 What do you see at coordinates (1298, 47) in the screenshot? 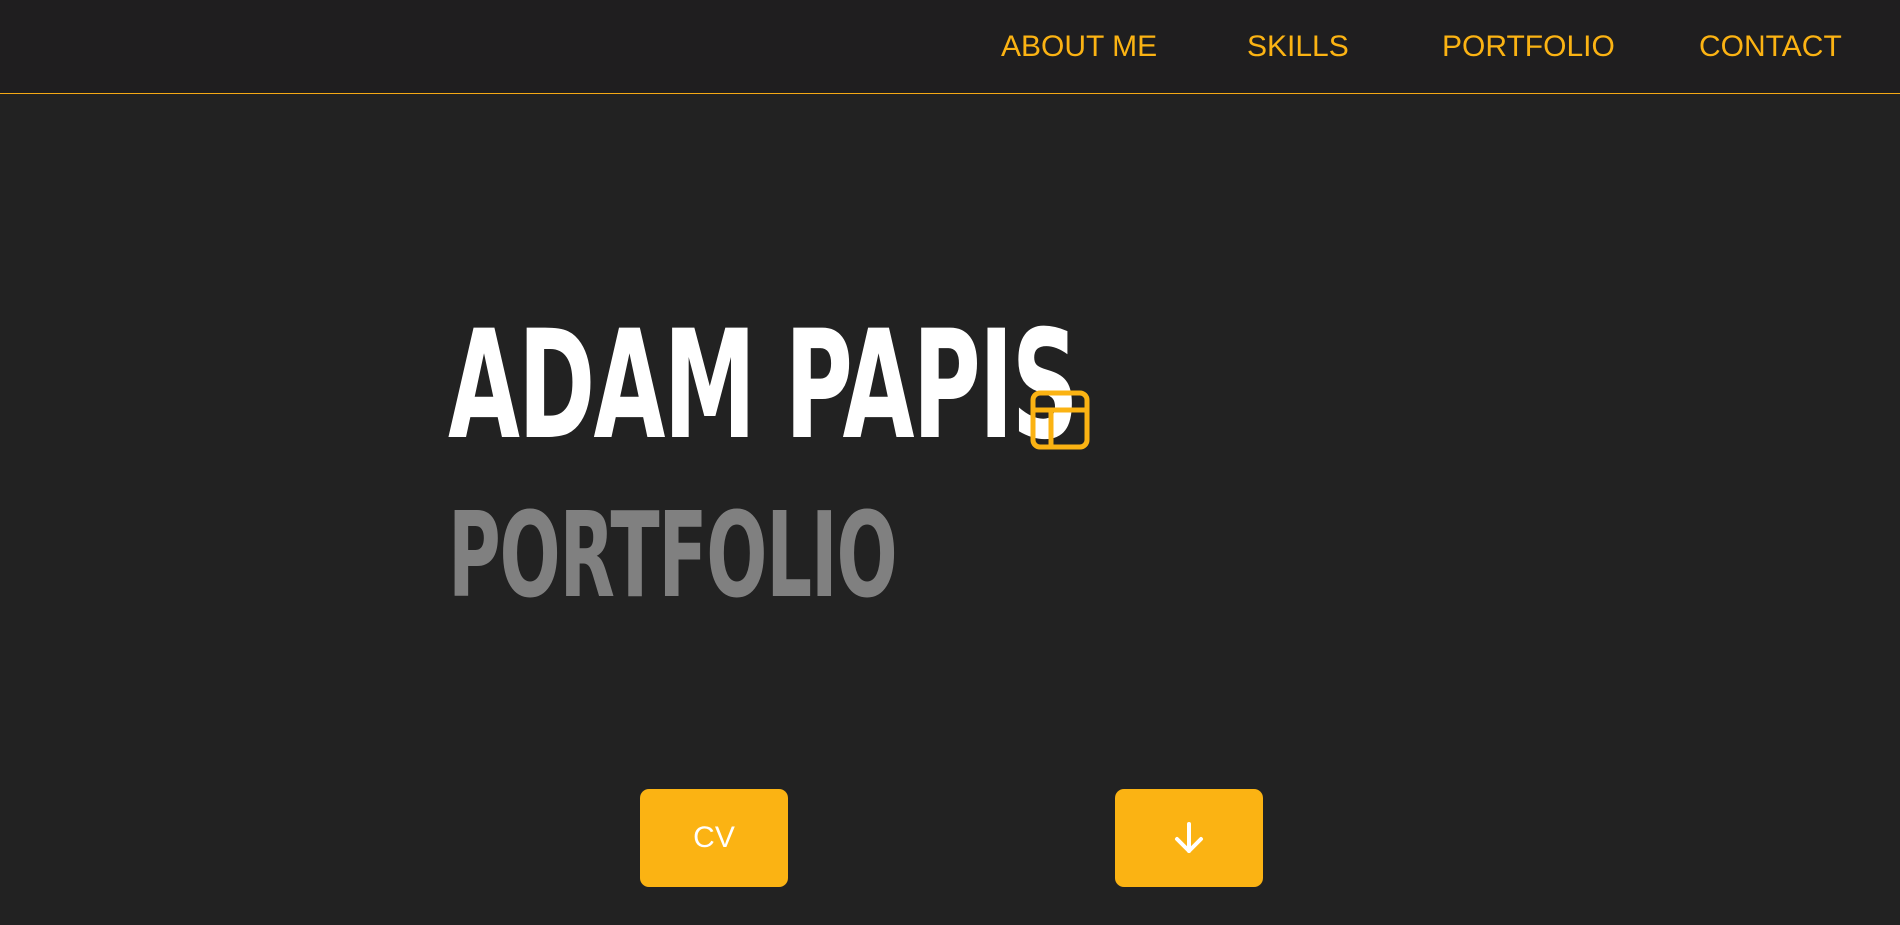
I see `nav-link-skills: SKILLS` at bounding box center [1298, 47].